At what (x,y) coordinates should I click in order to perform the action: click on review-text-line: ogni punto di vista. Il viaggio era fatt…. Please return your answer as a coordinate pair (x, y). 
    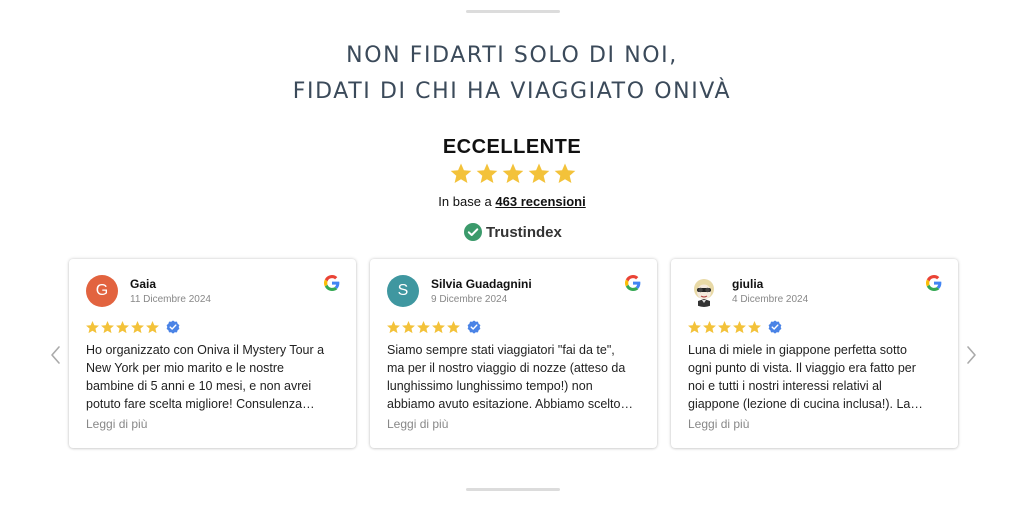
    Looking at the image, I should click on (802, 368).